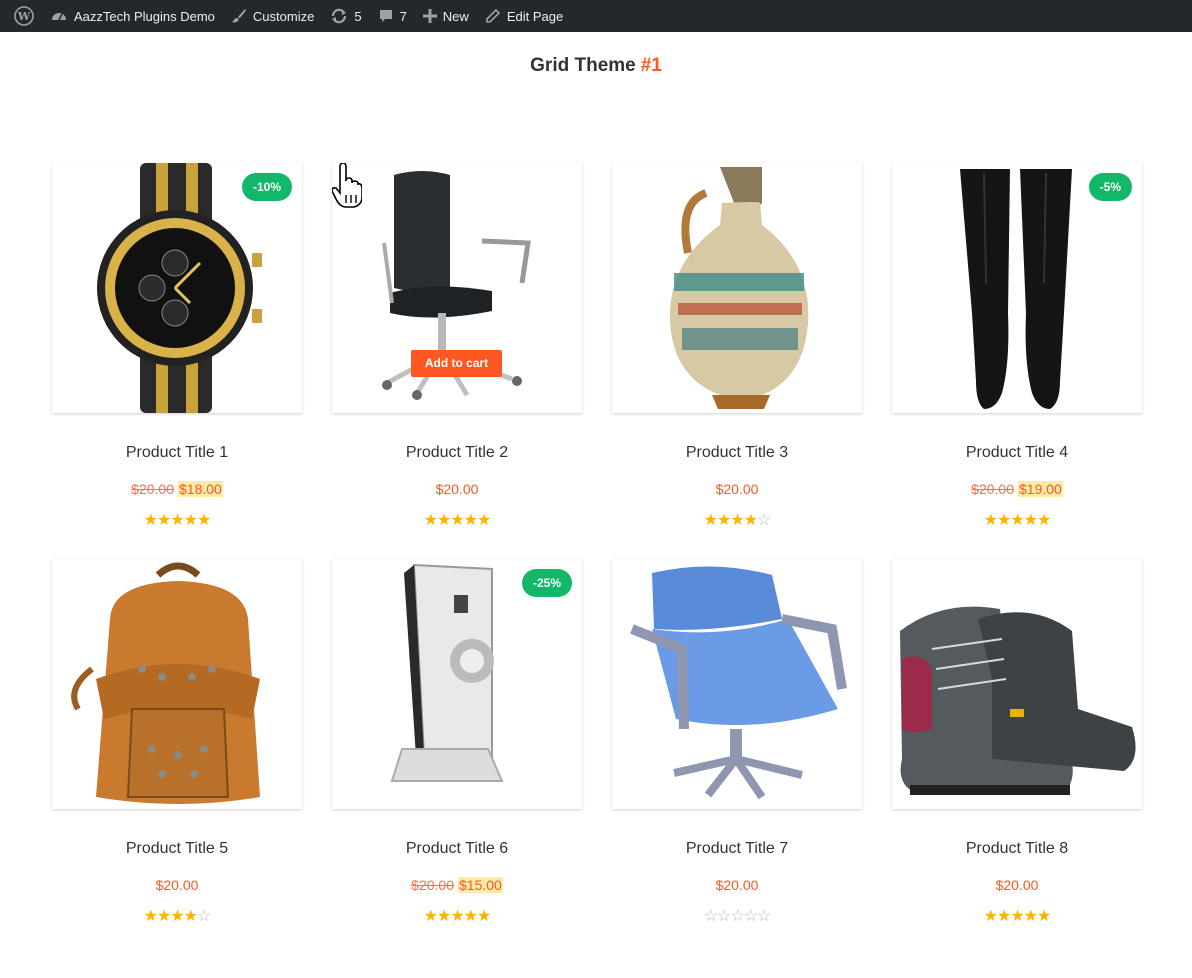 Image resolution: width=1192 pixels, height=978 pixels. What do you see at coordinates (493, 15) in the screenshot?
I see `pencil-icon` at bounding box center [493, 15].